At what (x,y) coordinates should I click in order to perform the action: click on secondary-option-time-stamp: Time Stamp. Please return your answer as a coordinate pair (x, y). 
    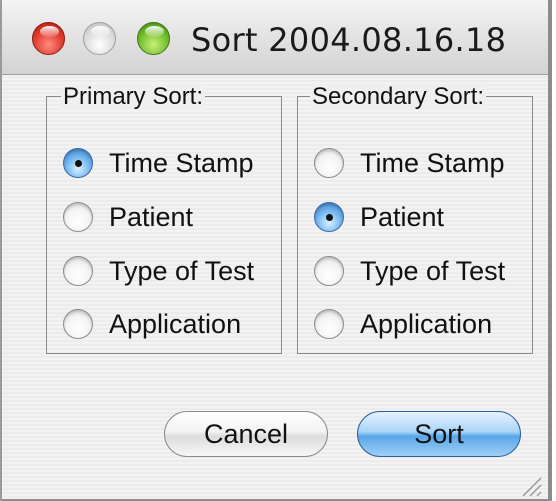
    Looking at the image, I should click on (409, 163).